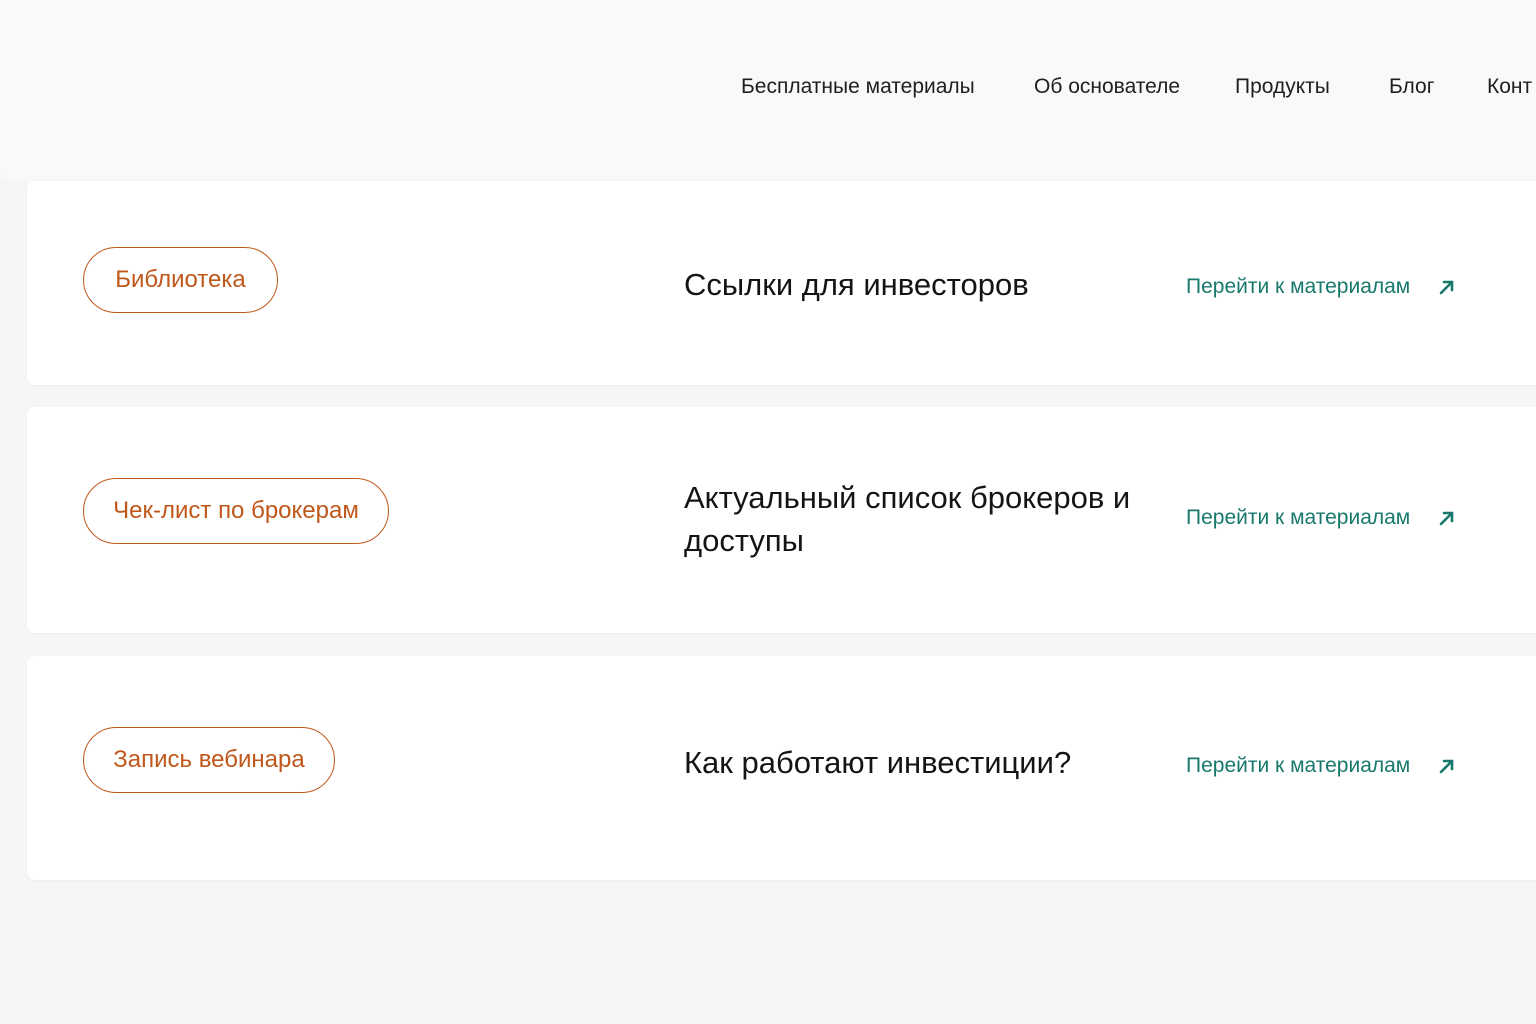  I want to click on card-tag-webinar-recording: Запись вебинара, so click(209, 760).